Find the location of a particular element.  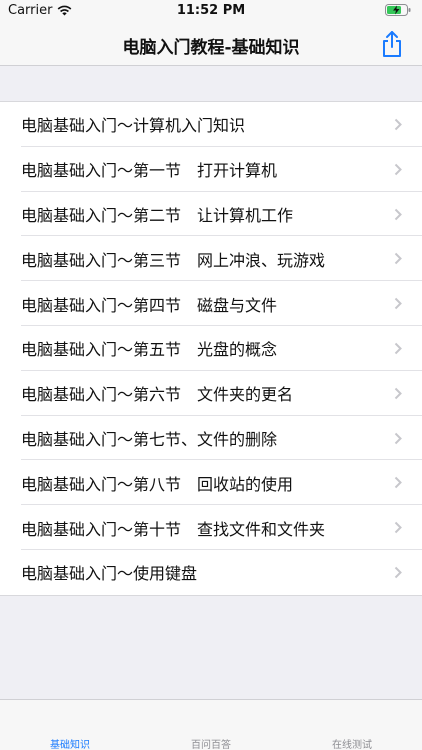

list-item-label: 电脑基础入门～第七节、文件的删除 is located at coordinates (149, 439).